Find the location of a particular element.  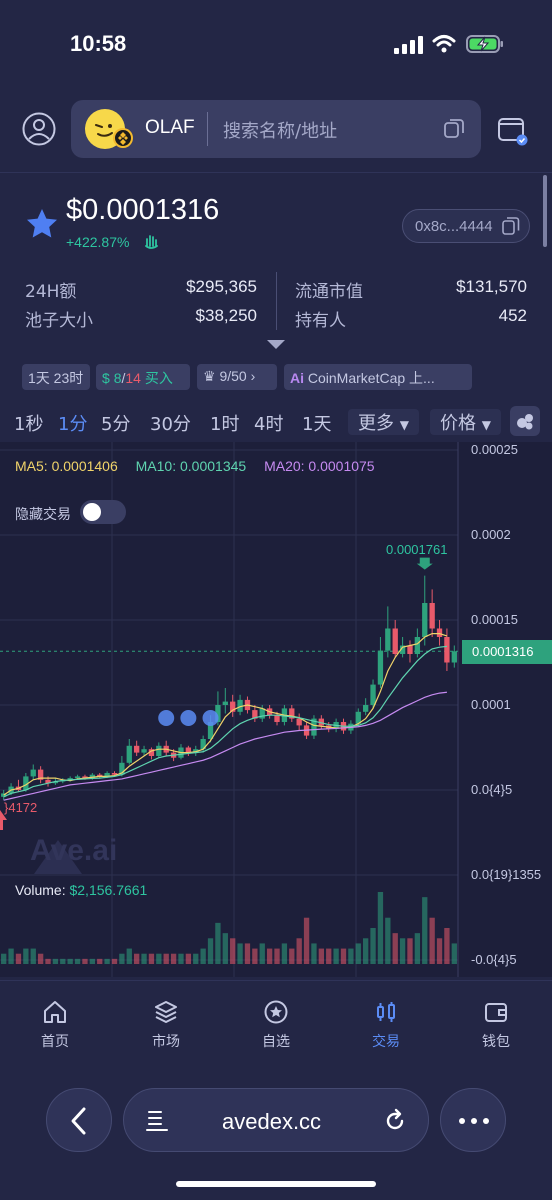

nav-wallet-label: 钱包 is located at coordinates (496, 1042).